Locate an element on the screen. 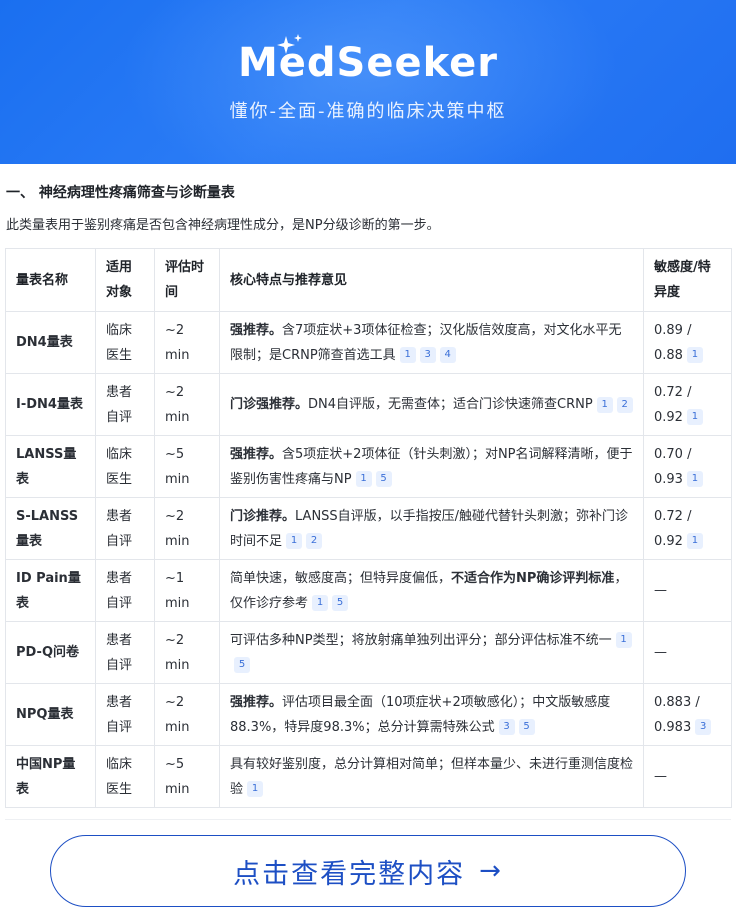 This screenshot has height=920, width=736. brand-logo: MedSeeker is located at coordinates (367, 63).